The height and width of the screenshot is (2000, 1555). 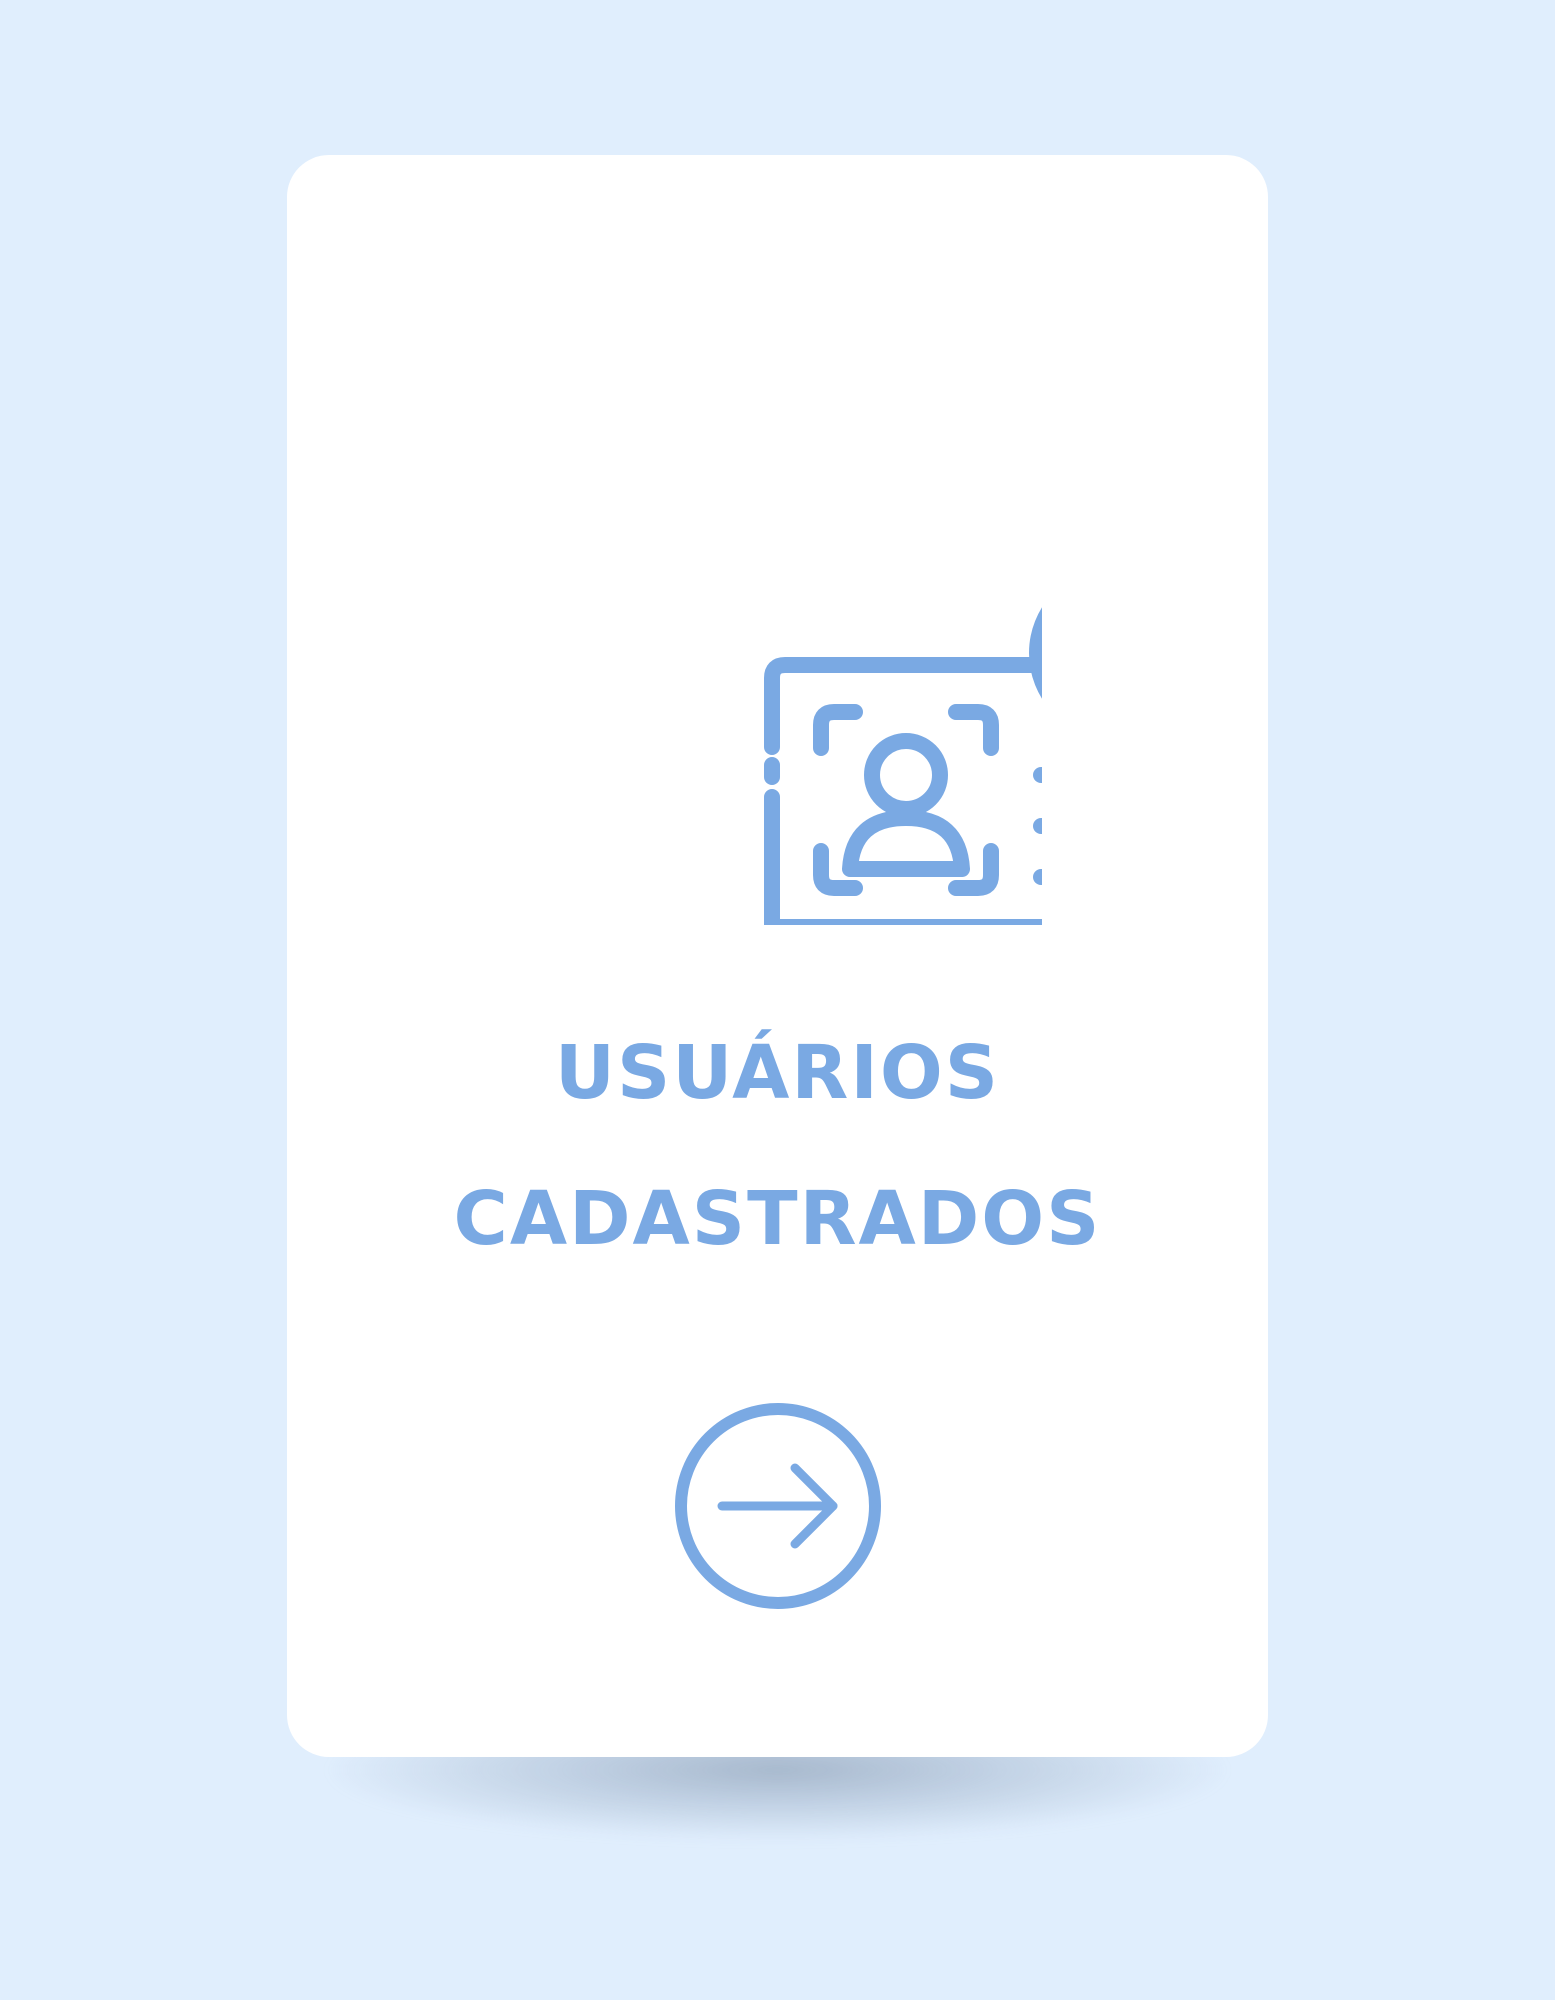 I want to click on next-button, so click(x=778, y=1506).